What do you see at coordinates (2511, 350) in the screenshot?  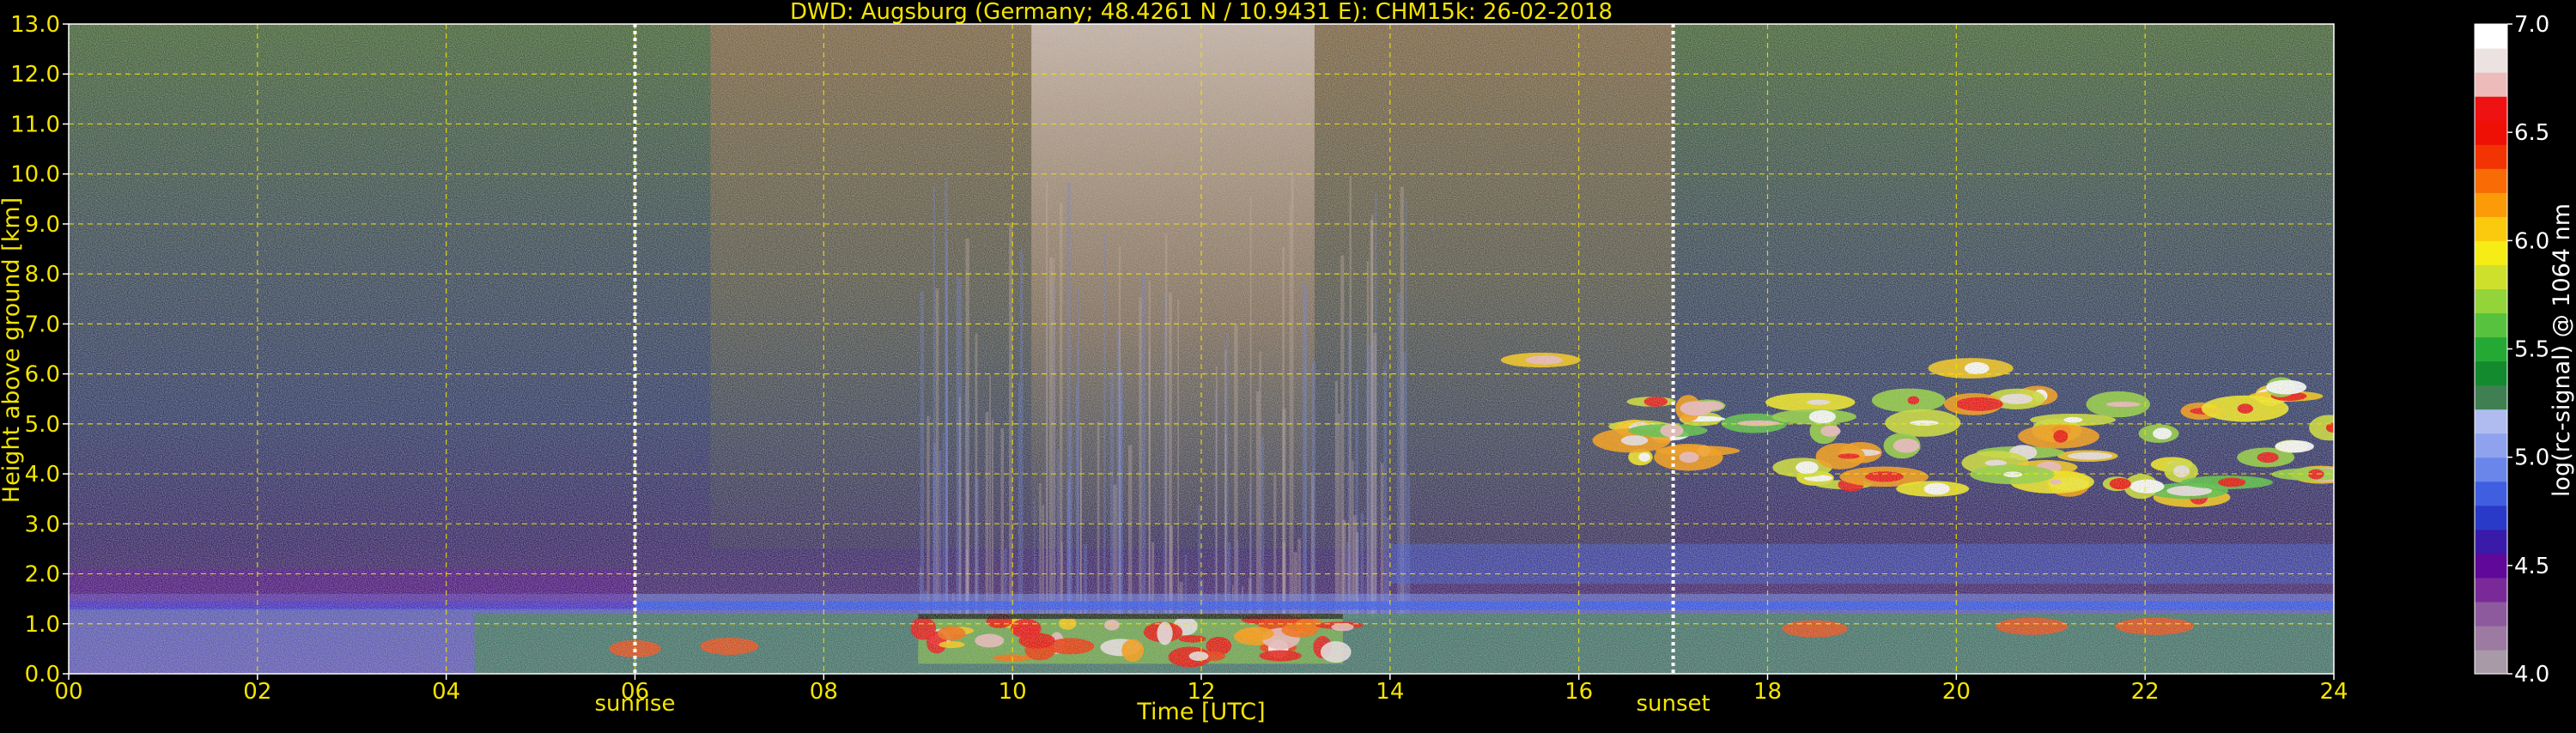 I see `colorbar: 4.0 4.5 5.0 5.5 6.0 6.5 7.0` at bounding box center [2511, 350].